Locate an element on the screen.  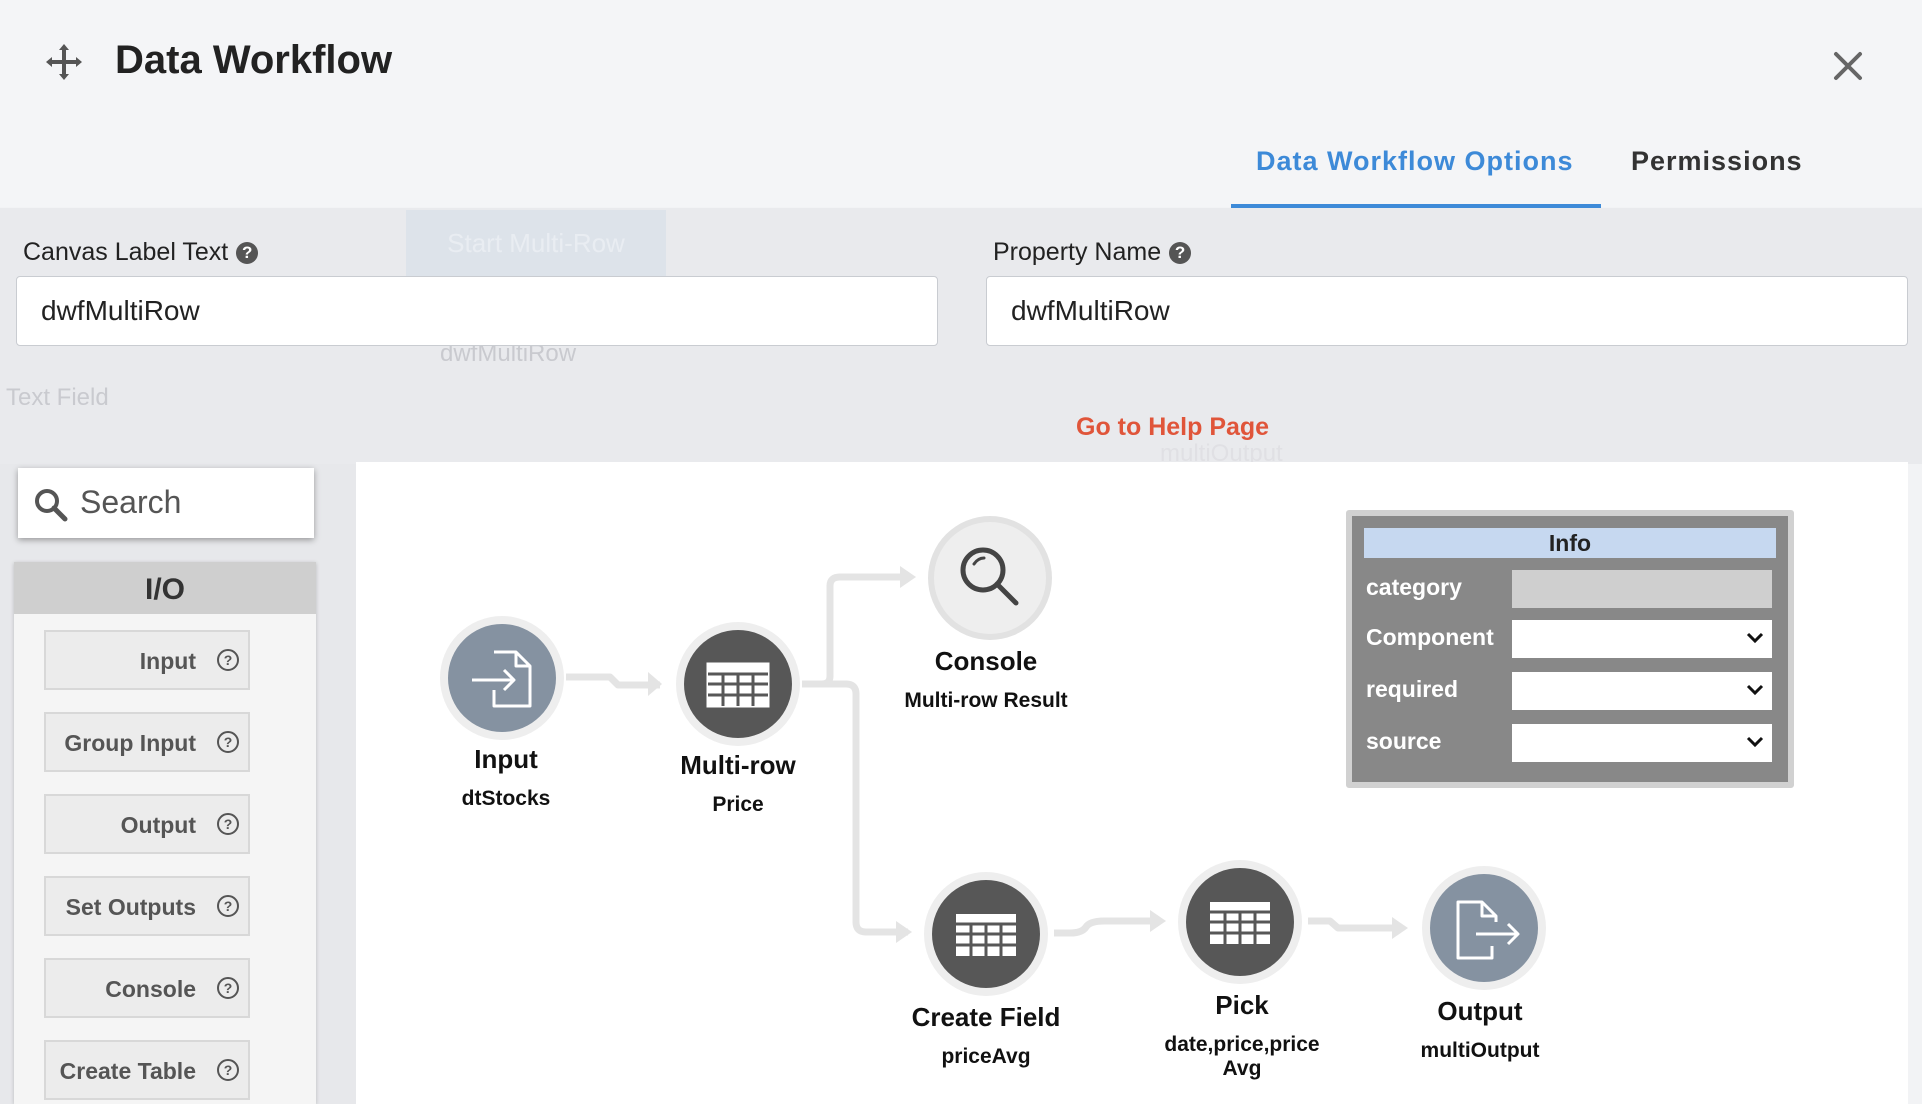
node-input-label: Input dtStocks is located at coordinates (506, 777).